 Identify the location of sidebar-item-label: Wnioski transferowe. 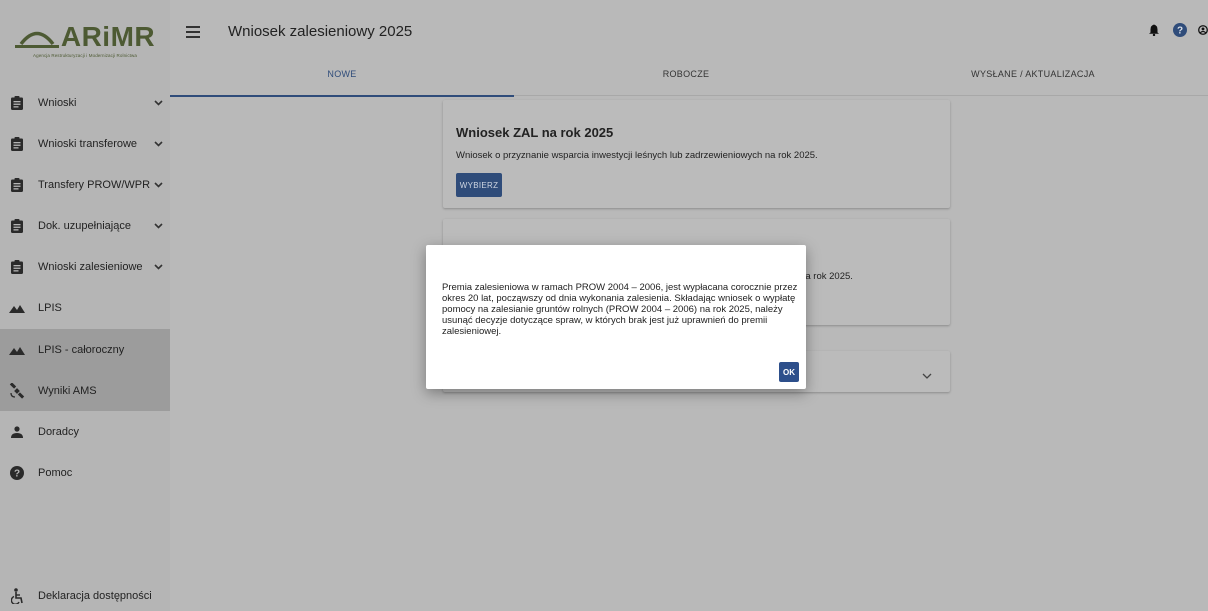
(88, 143).